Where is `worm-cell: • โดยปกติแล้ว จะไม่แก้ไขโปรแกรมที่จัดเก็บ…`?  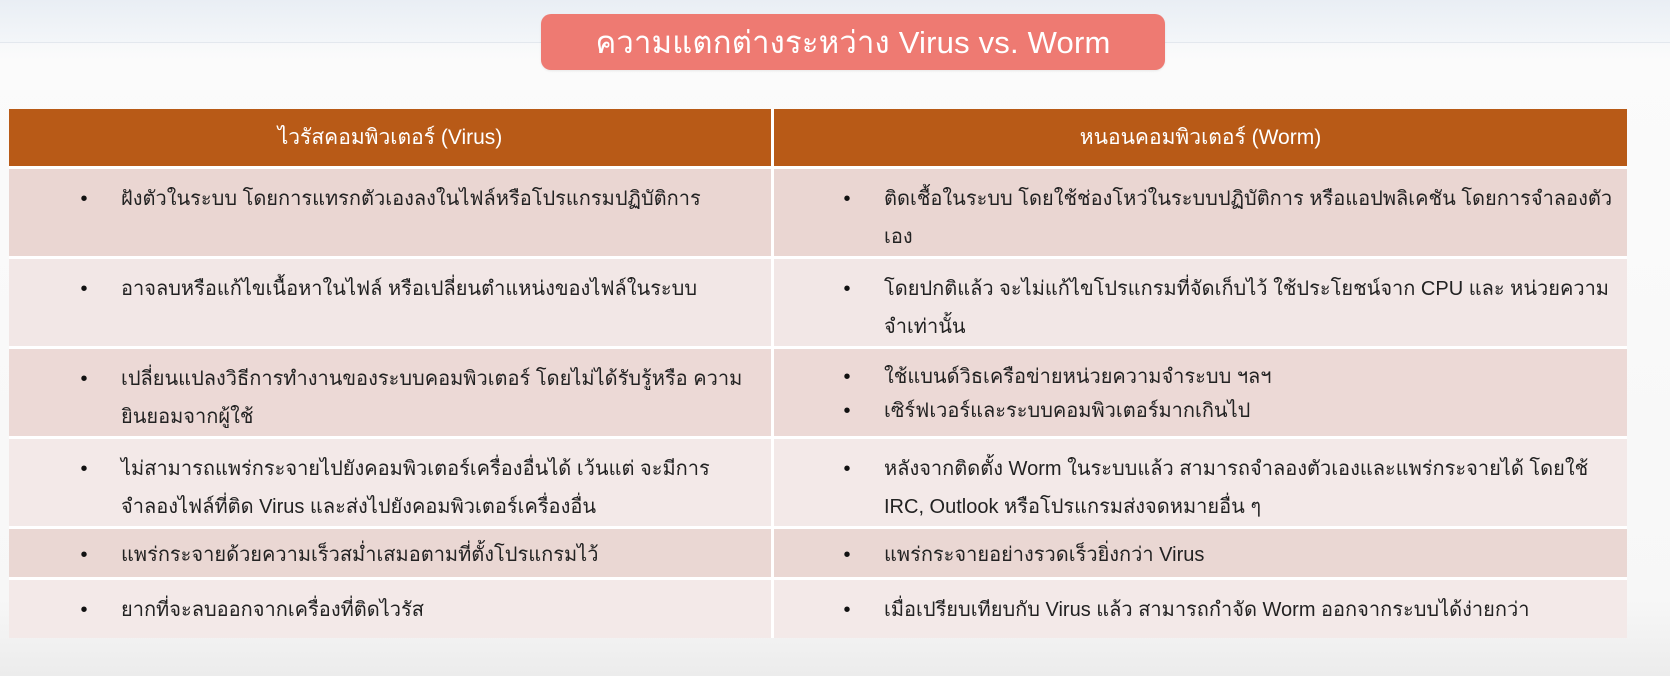
worm-cell: • โดยปกติแล้ว จะไม่แก้ไขโปรแกรมที่จัดเก็บ… is located at coordinates (1200, 301).